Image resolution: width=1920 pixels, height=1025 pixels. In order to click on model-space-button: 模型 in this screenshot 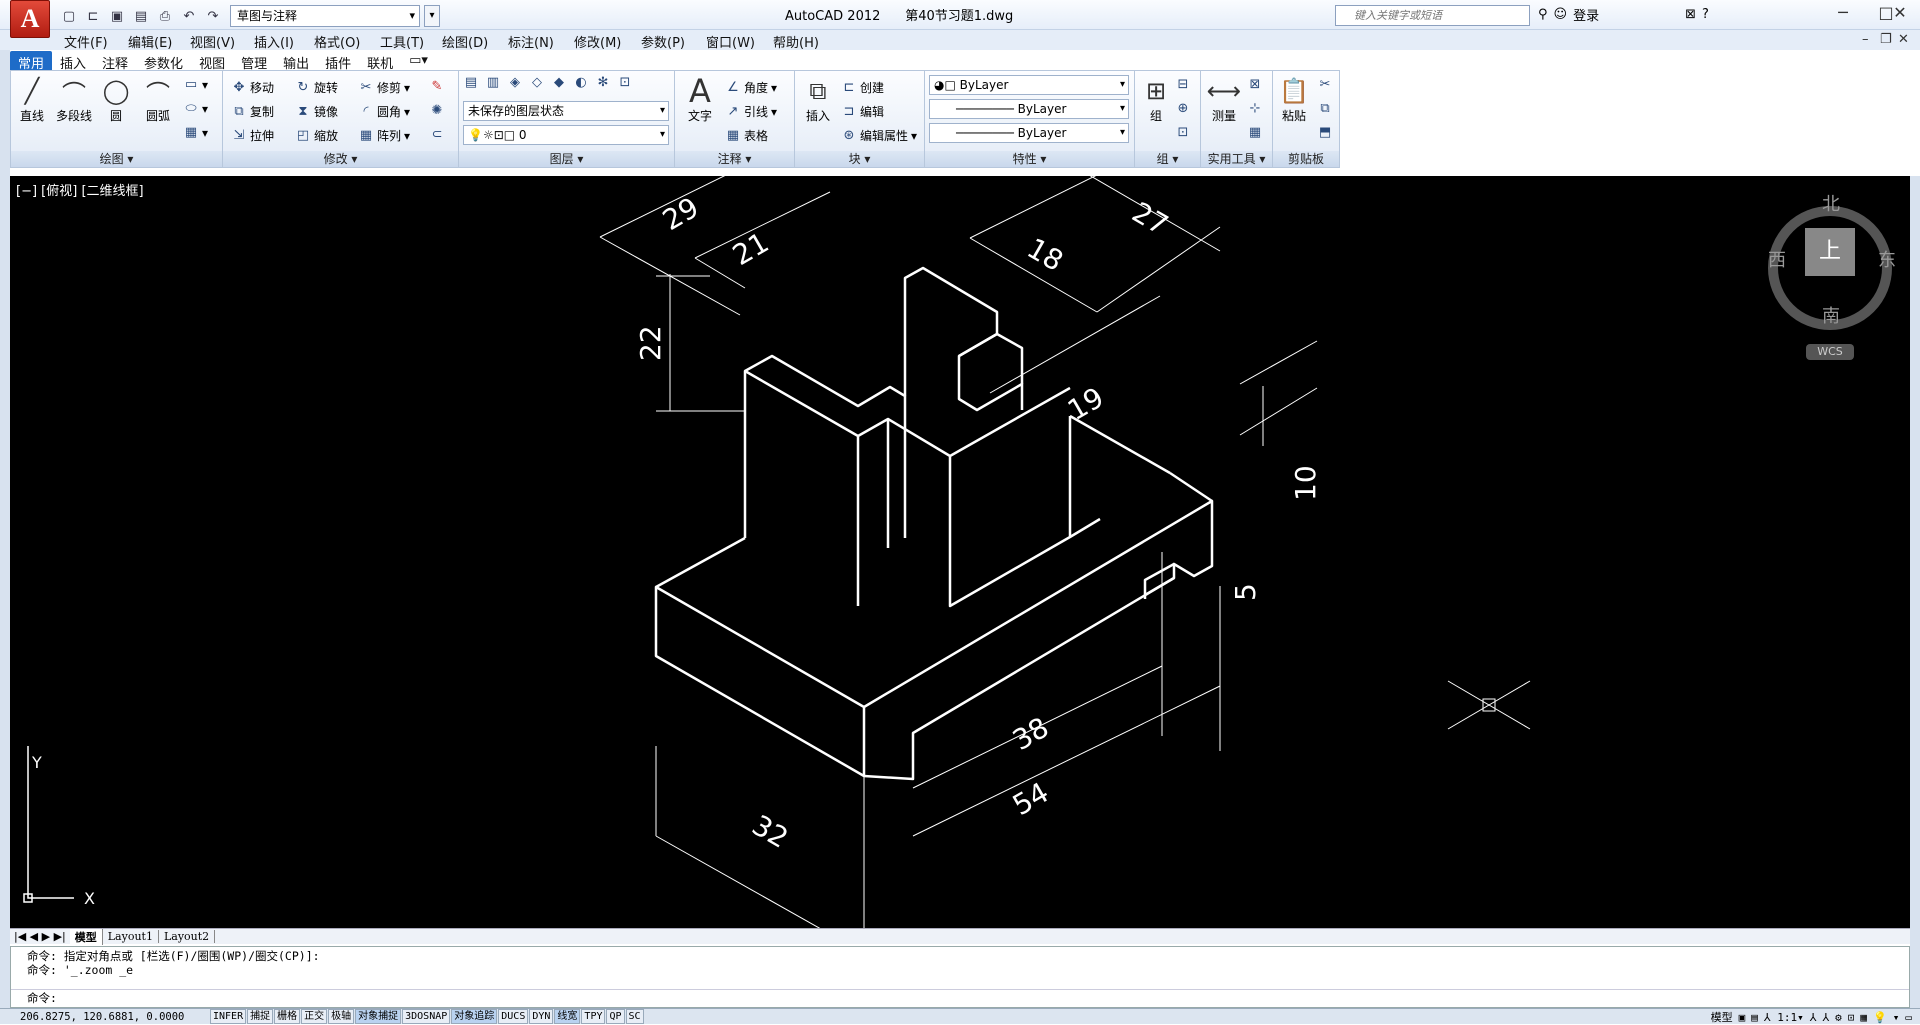, I will do `click(1722, 1017)`.